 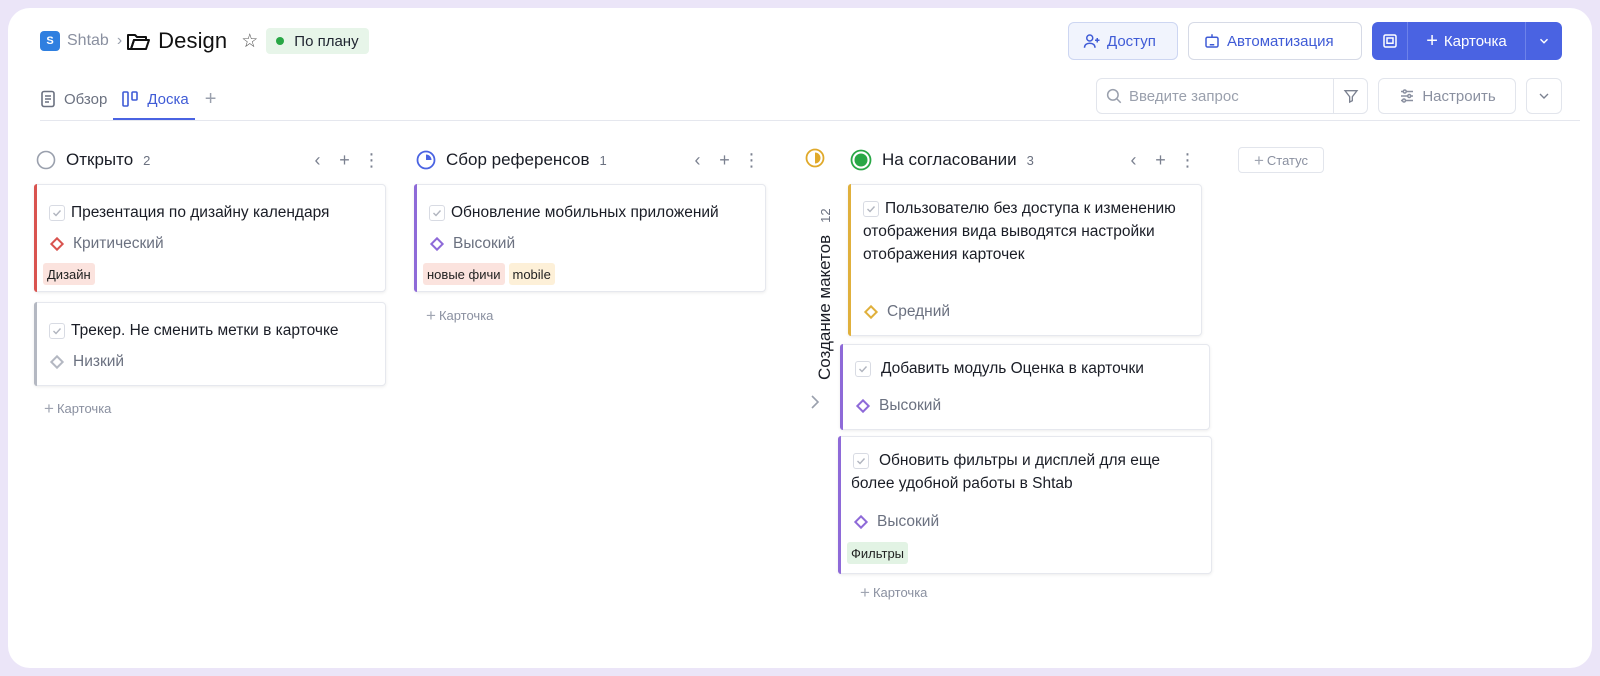 What do you see at coordinates (878, 553) in the screenshot?
I see `tag: Фильтры` at bounding box center [878, 553].